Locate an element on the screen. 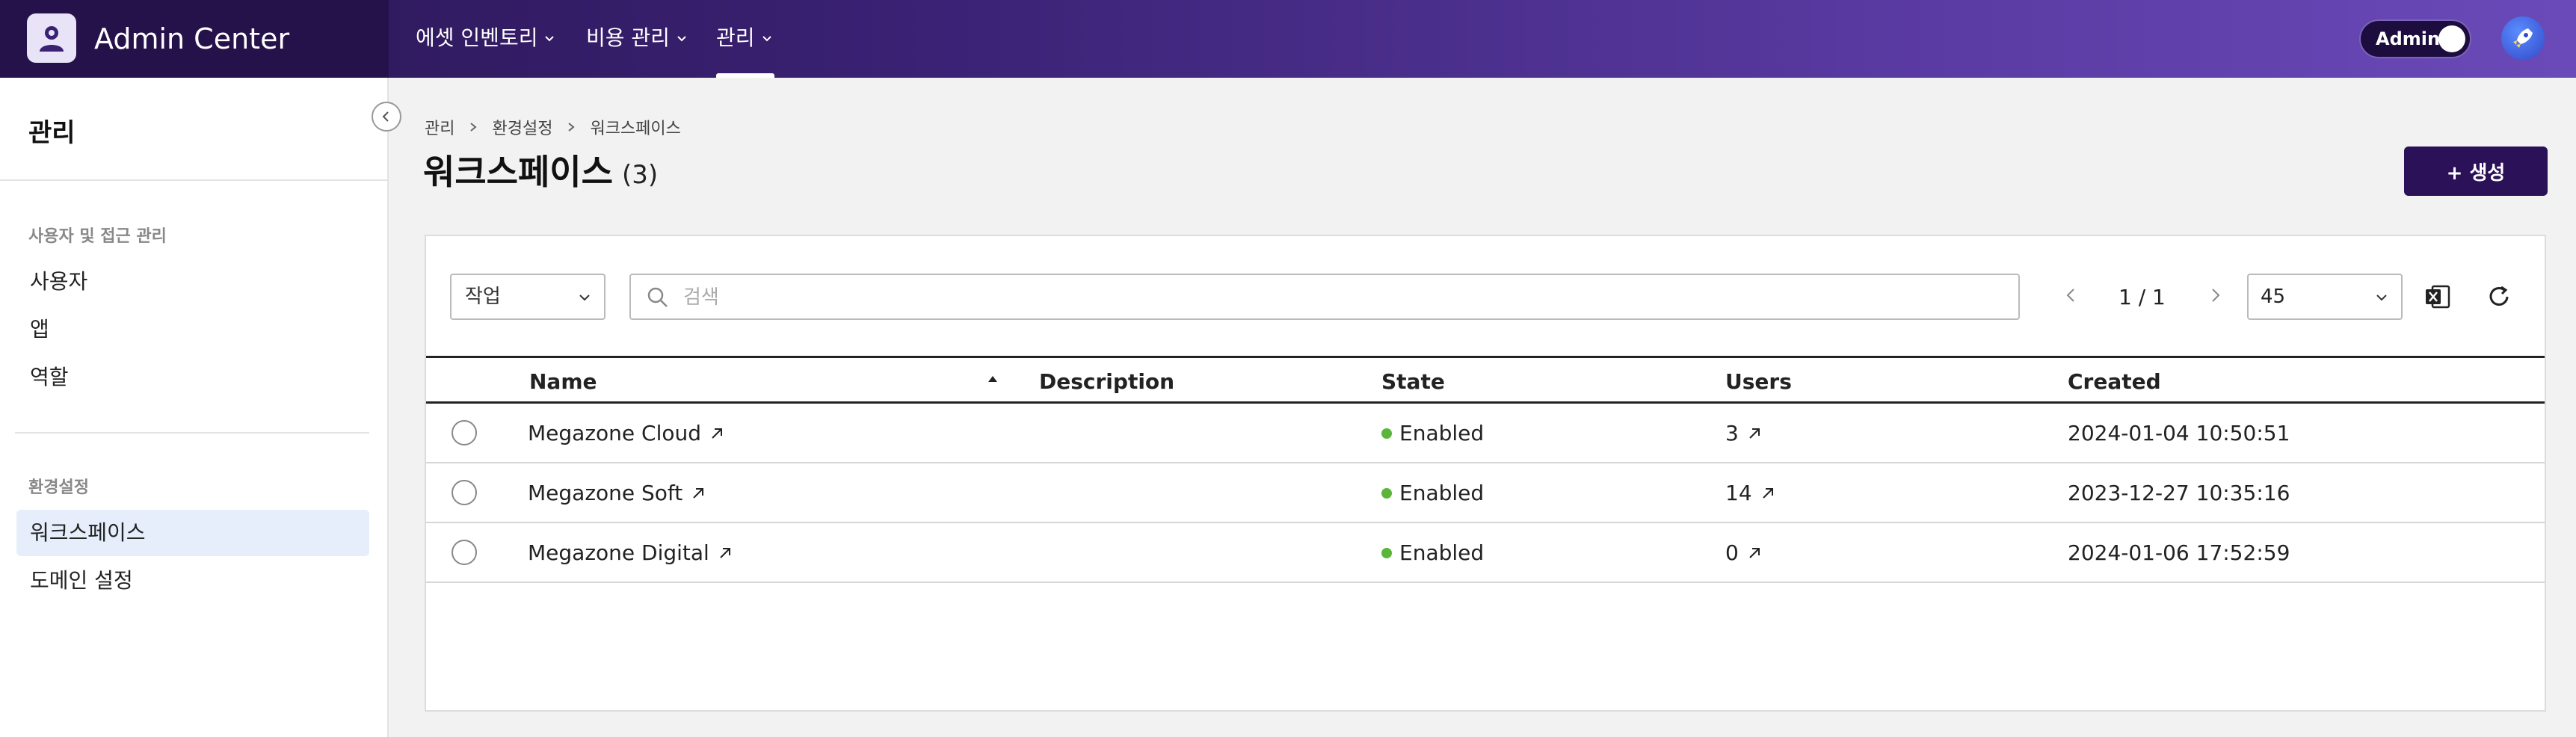 Image resolution: width=2576 pixels, height=737 pixels. previous-page-button is located at coordinates (2071, 295).